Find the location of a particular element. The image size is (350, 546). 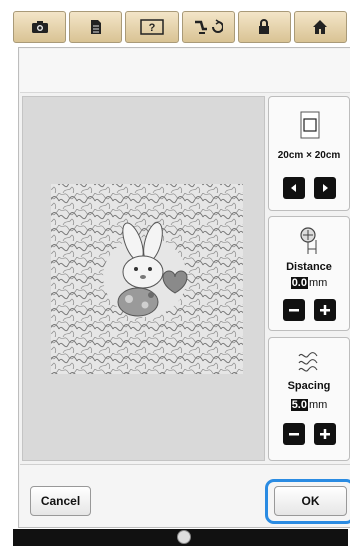

distance-increase-button is located at coordinates (324, 310).